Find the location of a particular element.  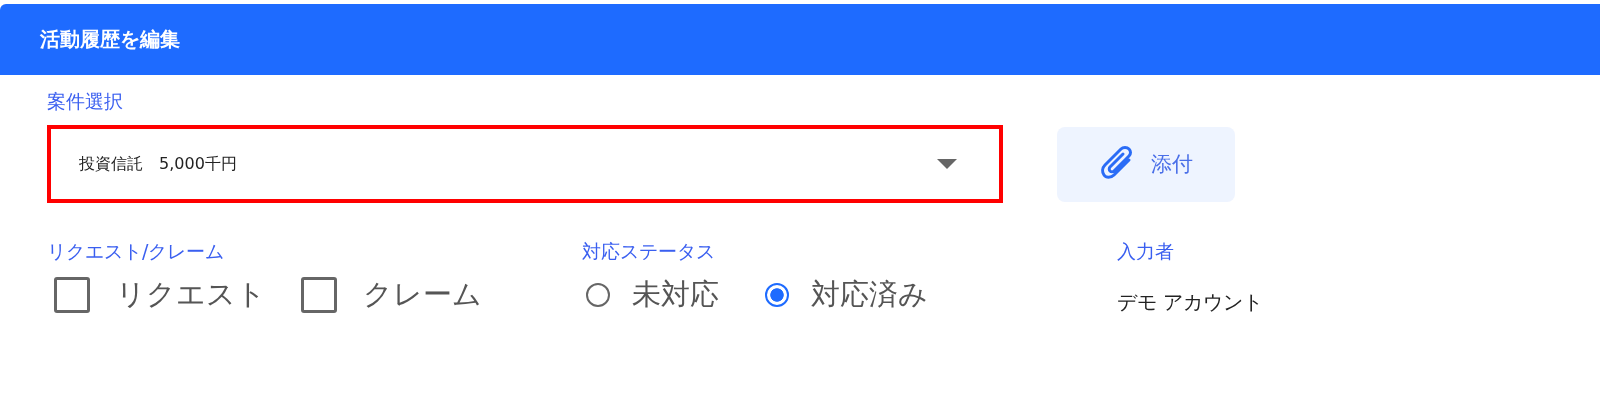

field-label: リクエスト/クレーム is located at coordinates (136, 251).